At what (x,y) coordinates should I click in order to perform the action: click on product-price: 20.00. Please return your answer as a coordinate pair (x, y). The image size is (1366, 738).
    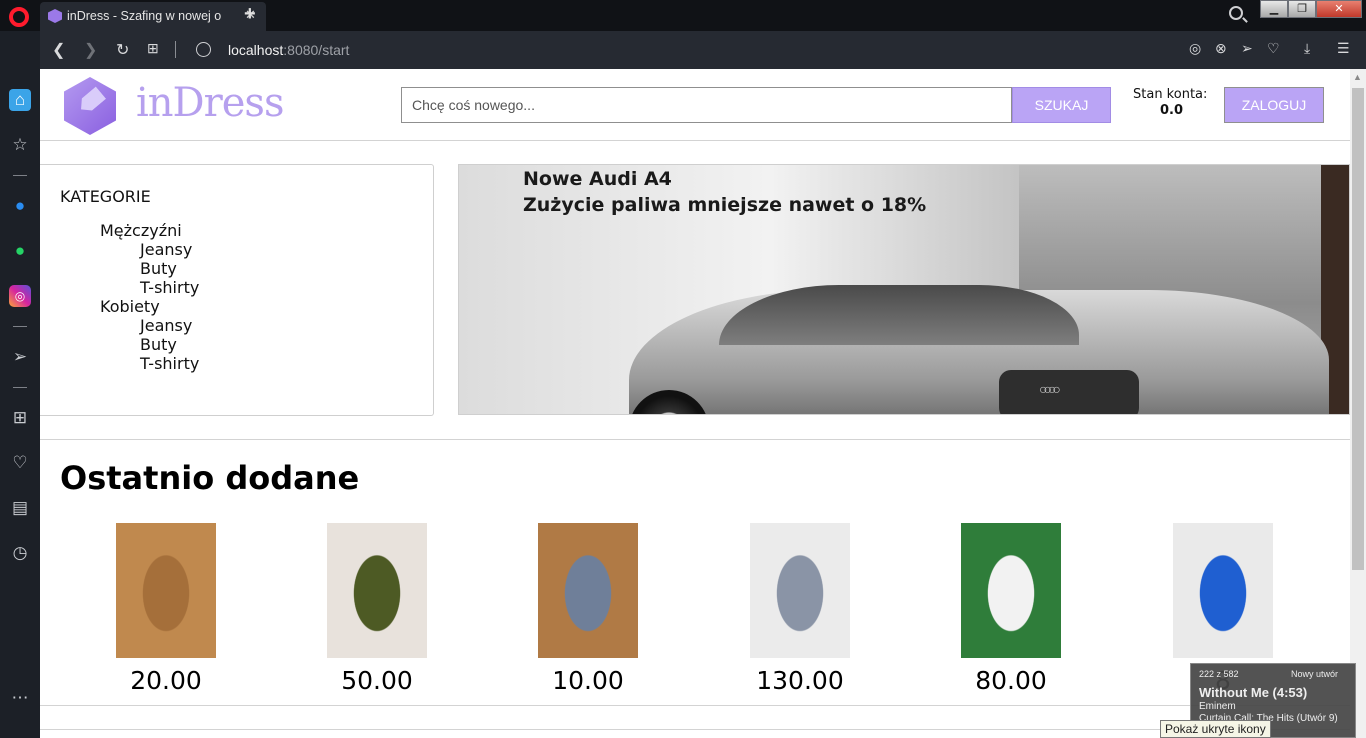
    Looking at the image, I should click on (166, 680).